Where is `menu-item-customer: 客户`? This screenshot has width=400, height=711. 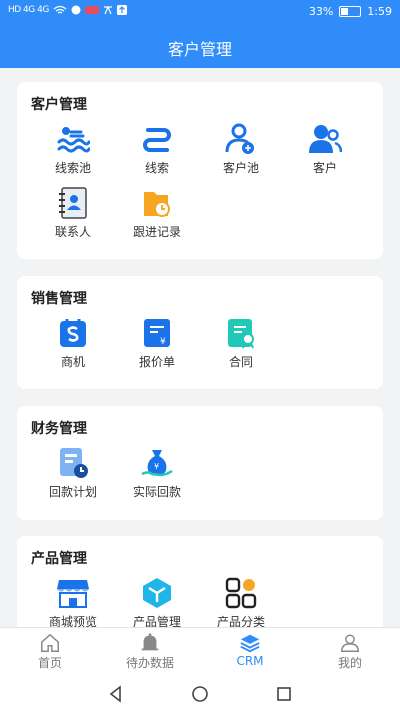
menu-item-customer: 客户 is located at coordinates (325, 149).